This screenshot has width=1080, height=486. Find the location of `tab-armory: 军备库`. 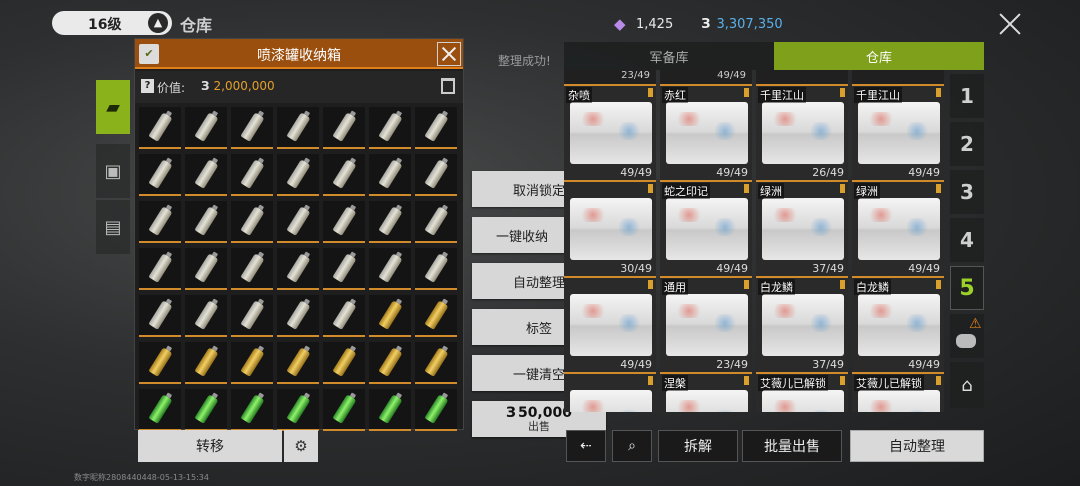

tab-armory: 军备库 is located at coordinates (669, 56).